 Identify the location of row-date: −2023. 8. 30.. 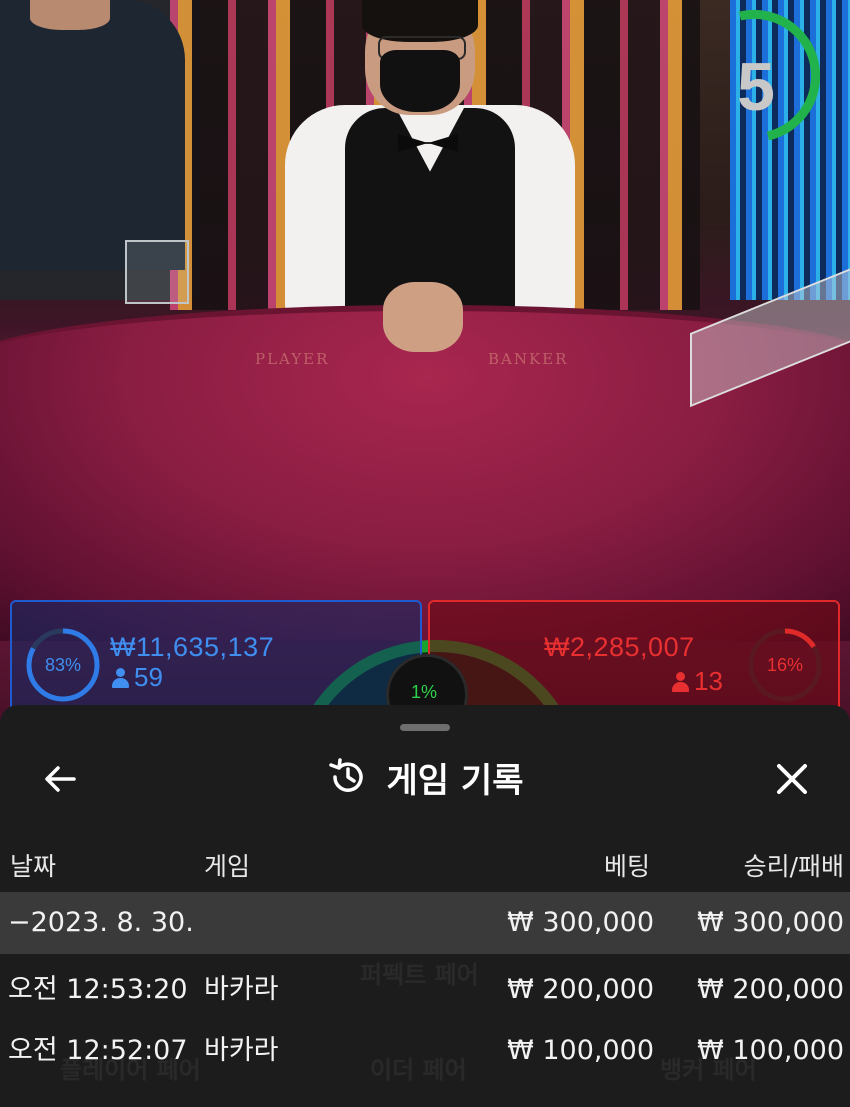
(101, 922).